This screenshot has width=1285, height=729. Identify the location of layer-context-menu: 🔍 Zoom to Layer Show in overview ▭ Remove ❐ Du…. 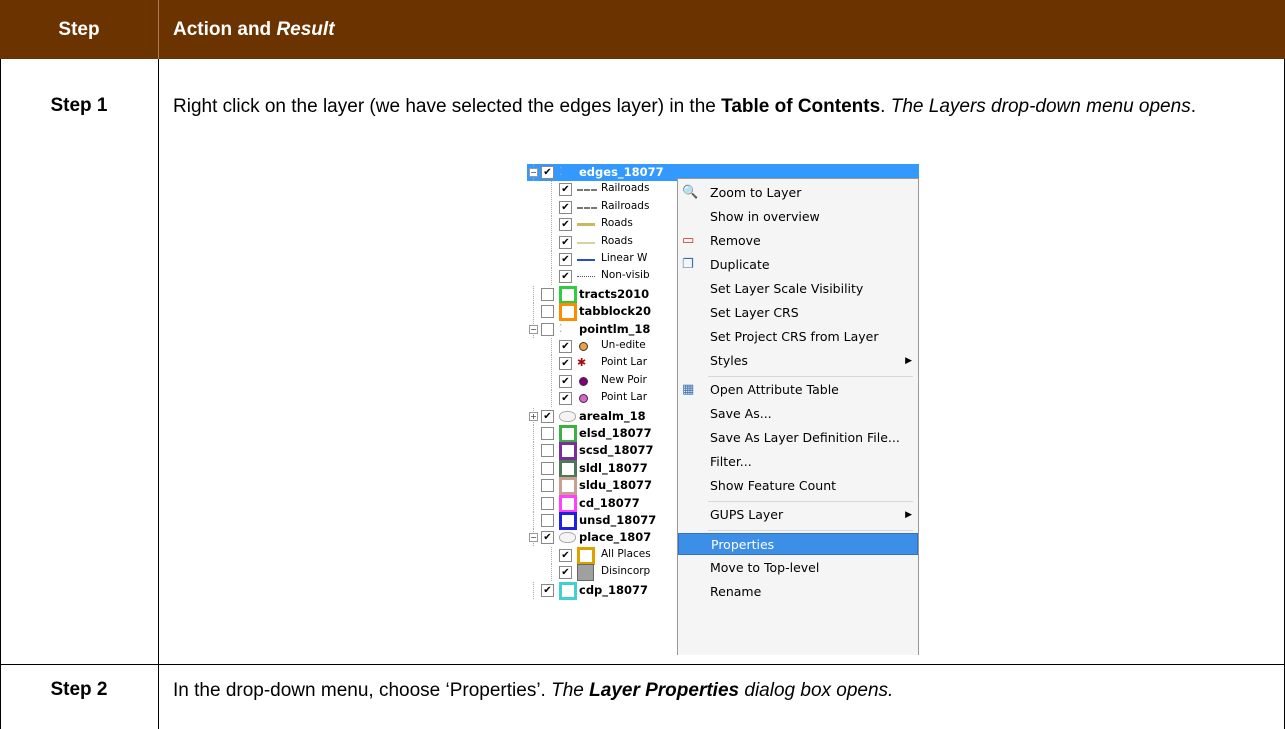
(798, 416).